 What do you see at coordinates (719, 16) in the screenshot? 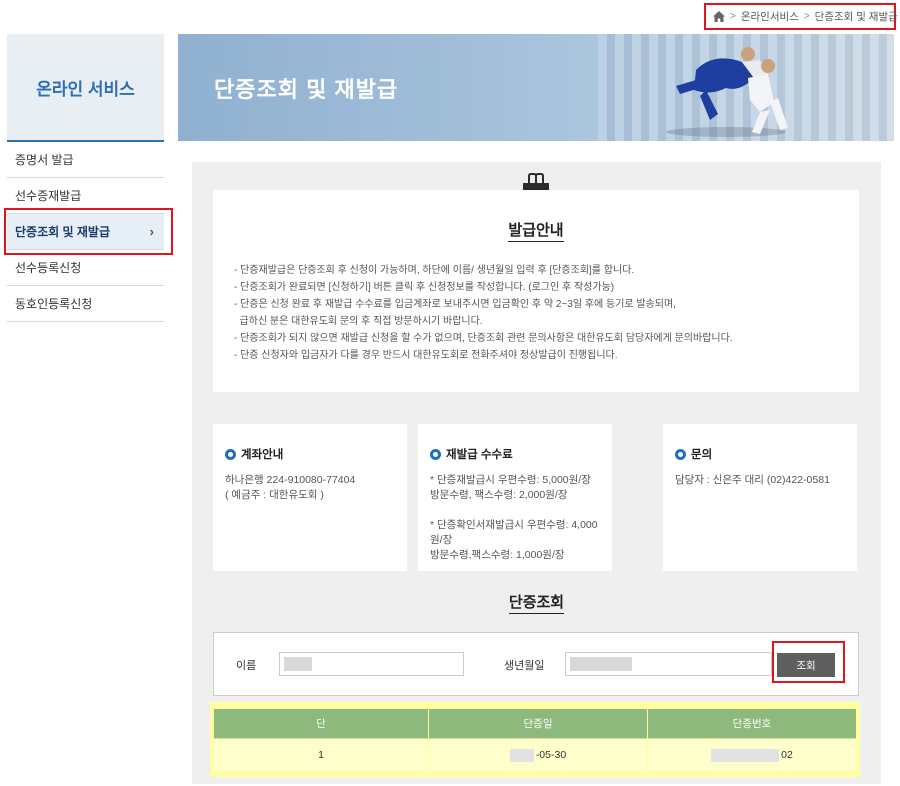
I see `home-icon` at bounding box center [719, 16].